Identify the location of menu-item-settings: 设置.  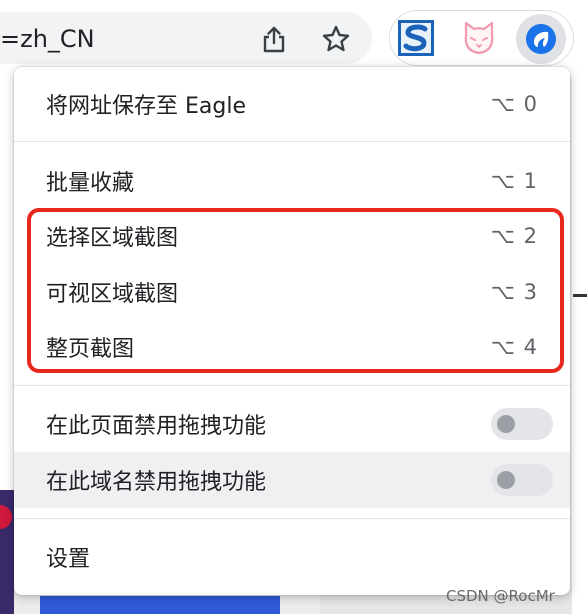
(292, 557).